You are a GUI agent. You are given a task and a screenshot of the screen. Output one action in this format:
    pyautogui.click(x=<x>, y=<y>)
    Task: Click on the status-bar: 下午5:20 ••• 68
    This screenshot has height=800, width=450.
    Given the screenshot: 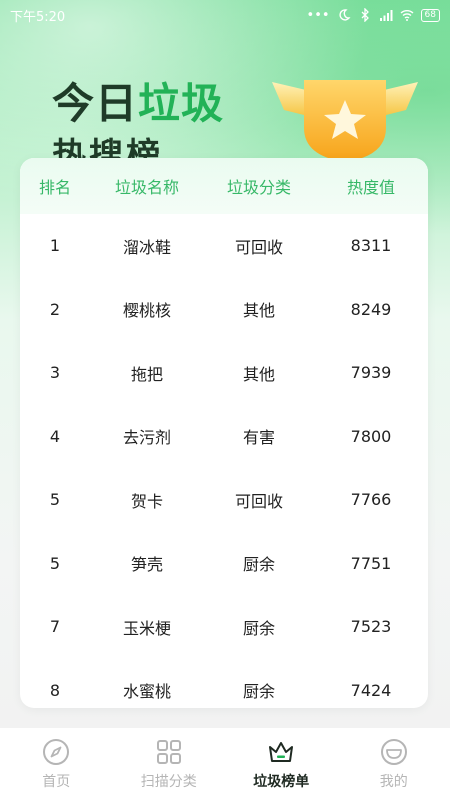 What is the action you would take?
    pyautogui.click(x=225, y=15)
    